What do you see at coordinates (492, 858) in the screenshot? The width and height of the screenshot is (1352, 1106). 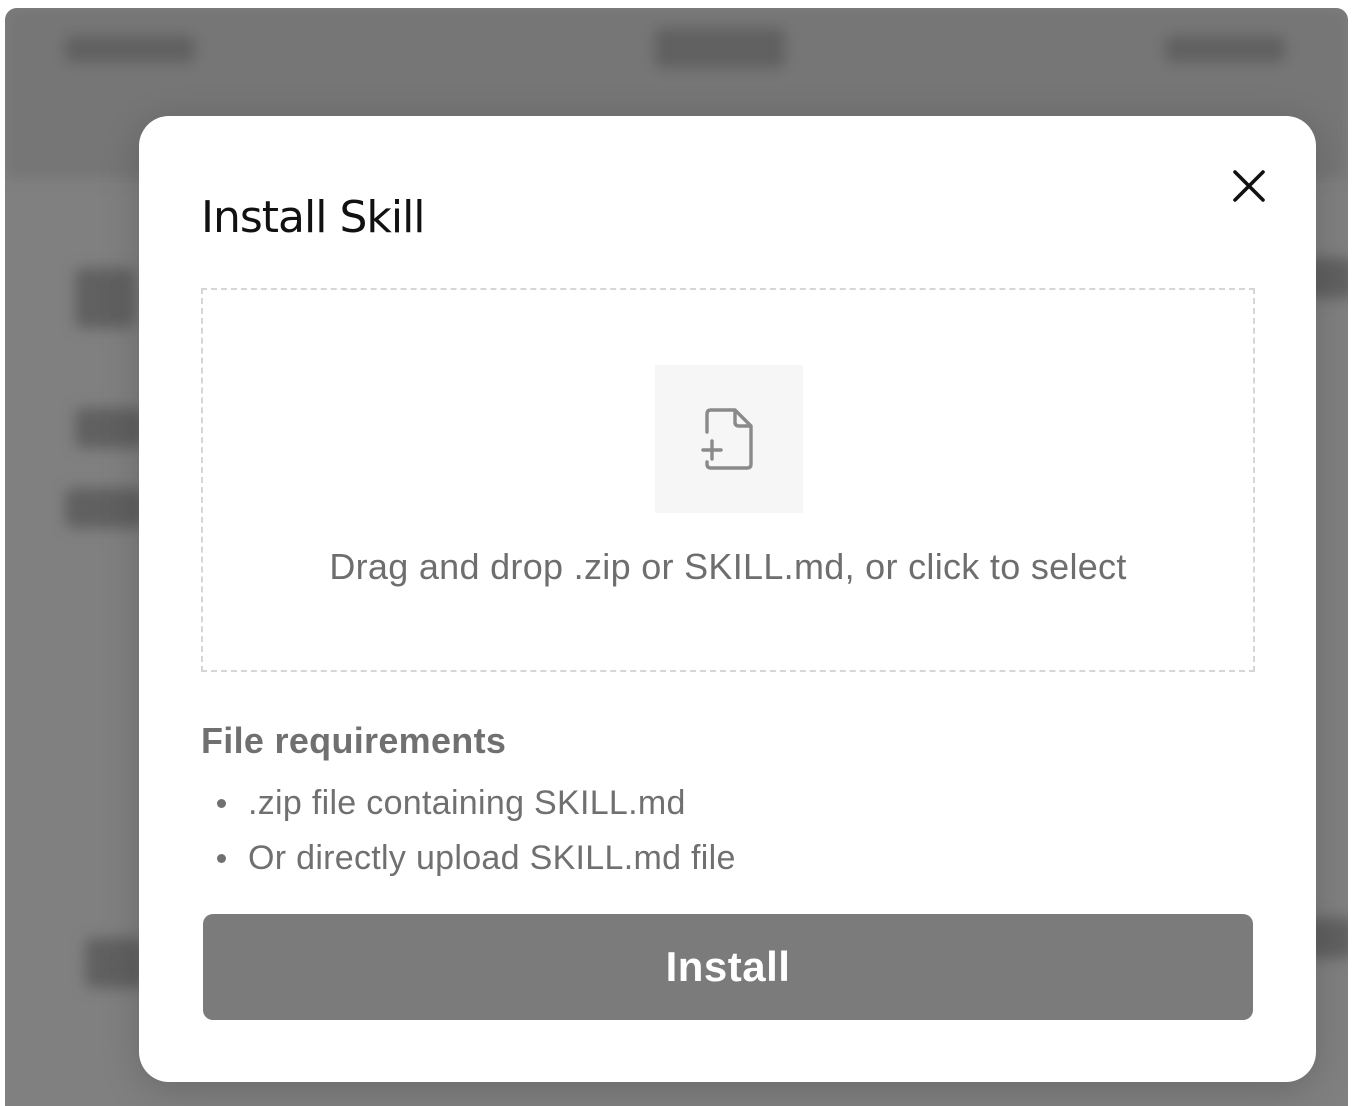 I see `requirement-text: Or directly upload SKILL.md file` at bounding box center [492, 858].